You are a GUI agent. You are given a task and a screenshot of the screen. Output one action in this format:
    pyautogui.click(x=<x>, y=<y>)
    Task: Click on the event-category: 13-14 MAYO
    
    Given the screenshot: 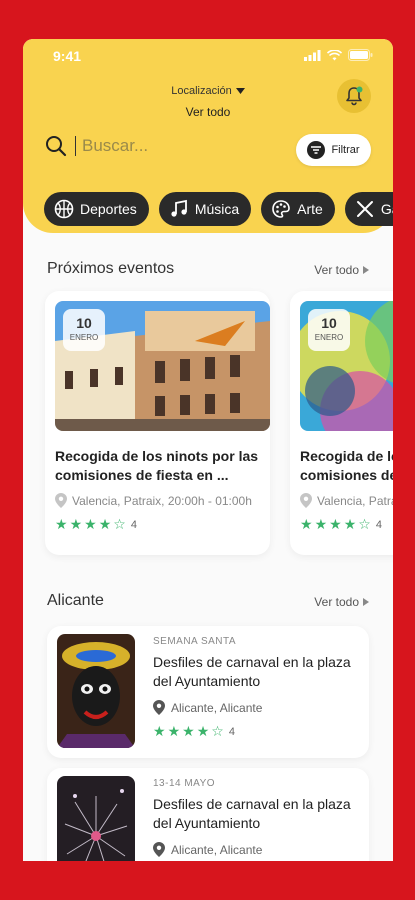 What is the action you would take?
    pyautogui.click(x=184, y=783)
    